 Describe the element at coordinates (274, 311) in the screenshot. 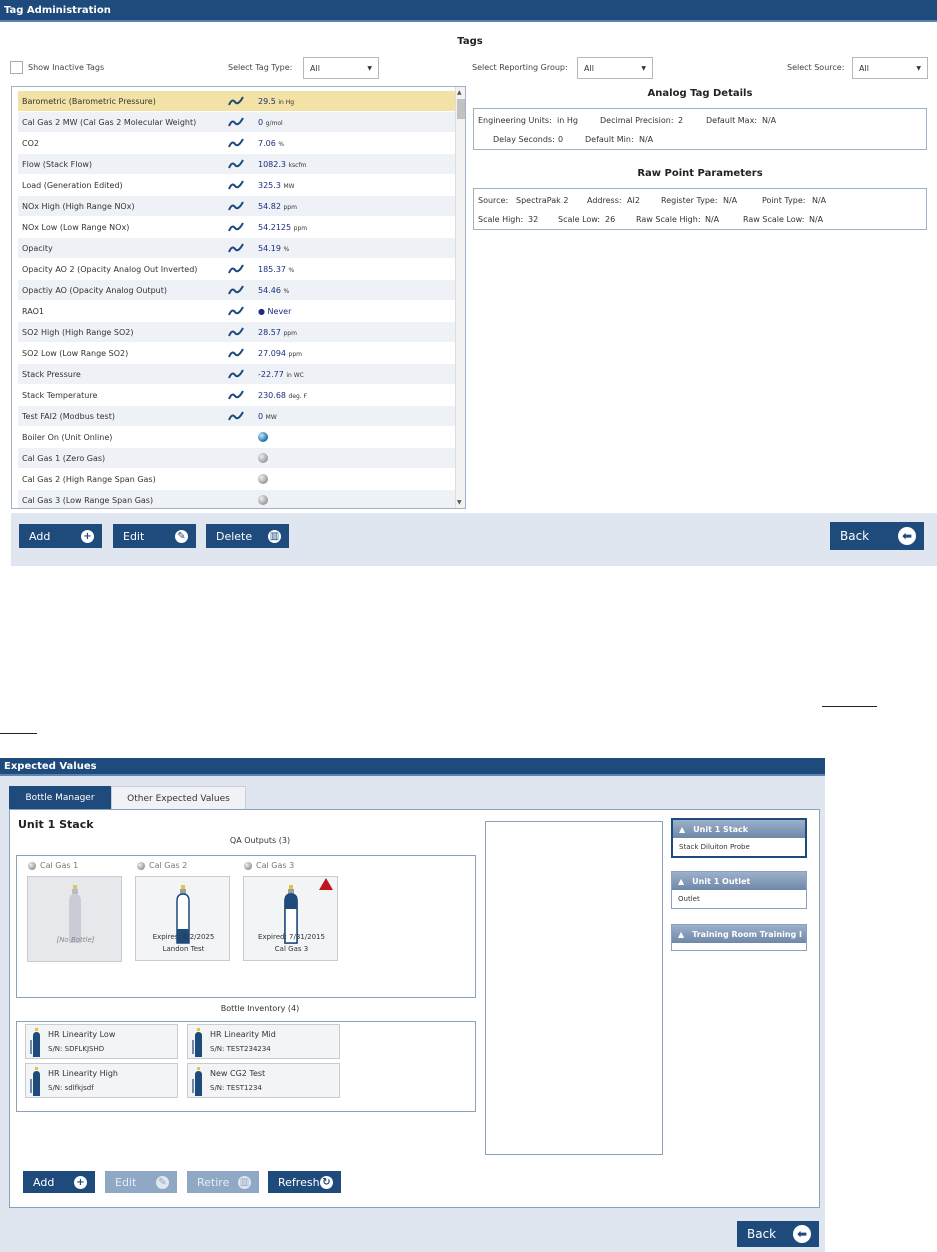

I see `tag-status-never: ● Never` at that location.